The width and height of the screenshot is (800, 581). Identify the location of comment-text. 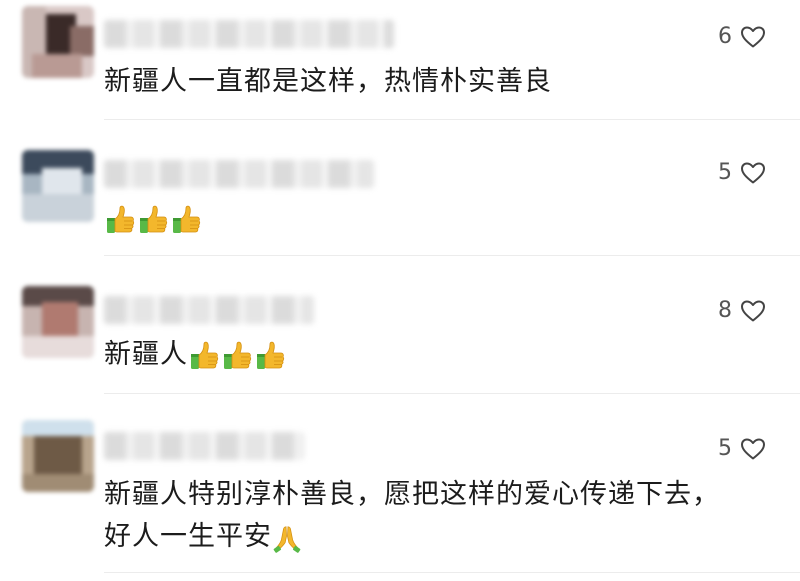
(432, 219).